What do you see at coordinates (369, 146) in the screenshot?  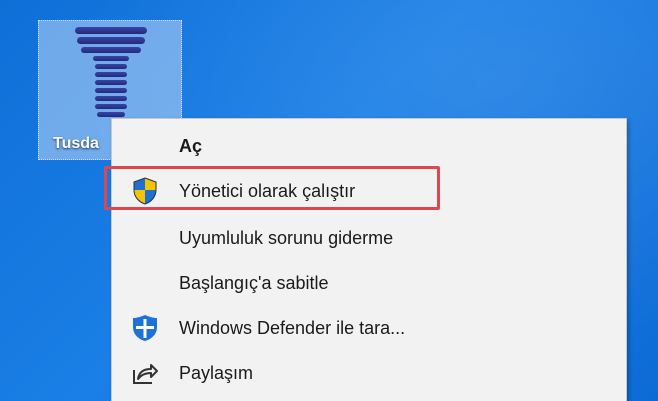 I see `menu-item-open: Aç` at bounding box center [369, 146].